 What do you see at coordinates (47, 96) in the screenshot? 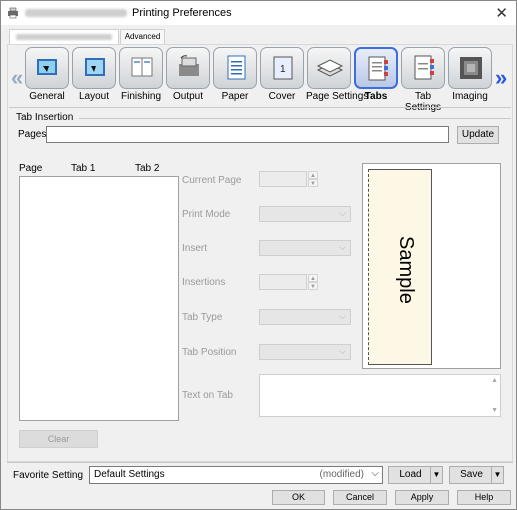
I see `category-label: General` at bounding box center [47, 96].